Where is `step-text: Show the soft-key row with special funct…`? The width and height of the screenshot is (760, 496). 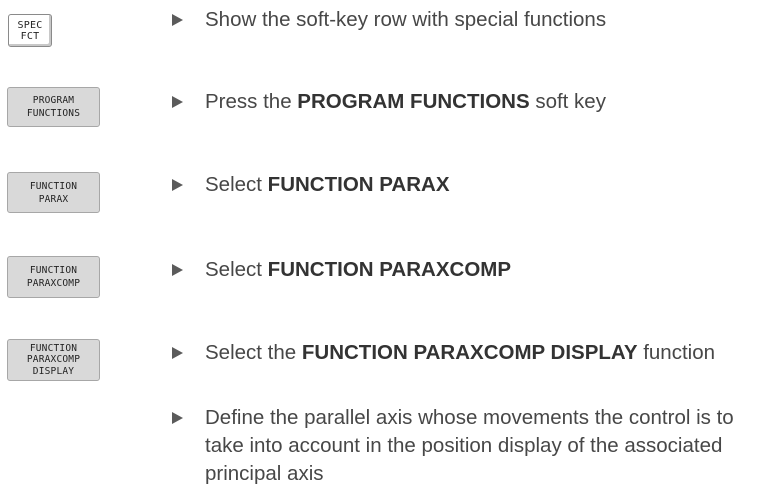
step-text: Show the soft-key row with special funct… is located at coordinates (406, 19).